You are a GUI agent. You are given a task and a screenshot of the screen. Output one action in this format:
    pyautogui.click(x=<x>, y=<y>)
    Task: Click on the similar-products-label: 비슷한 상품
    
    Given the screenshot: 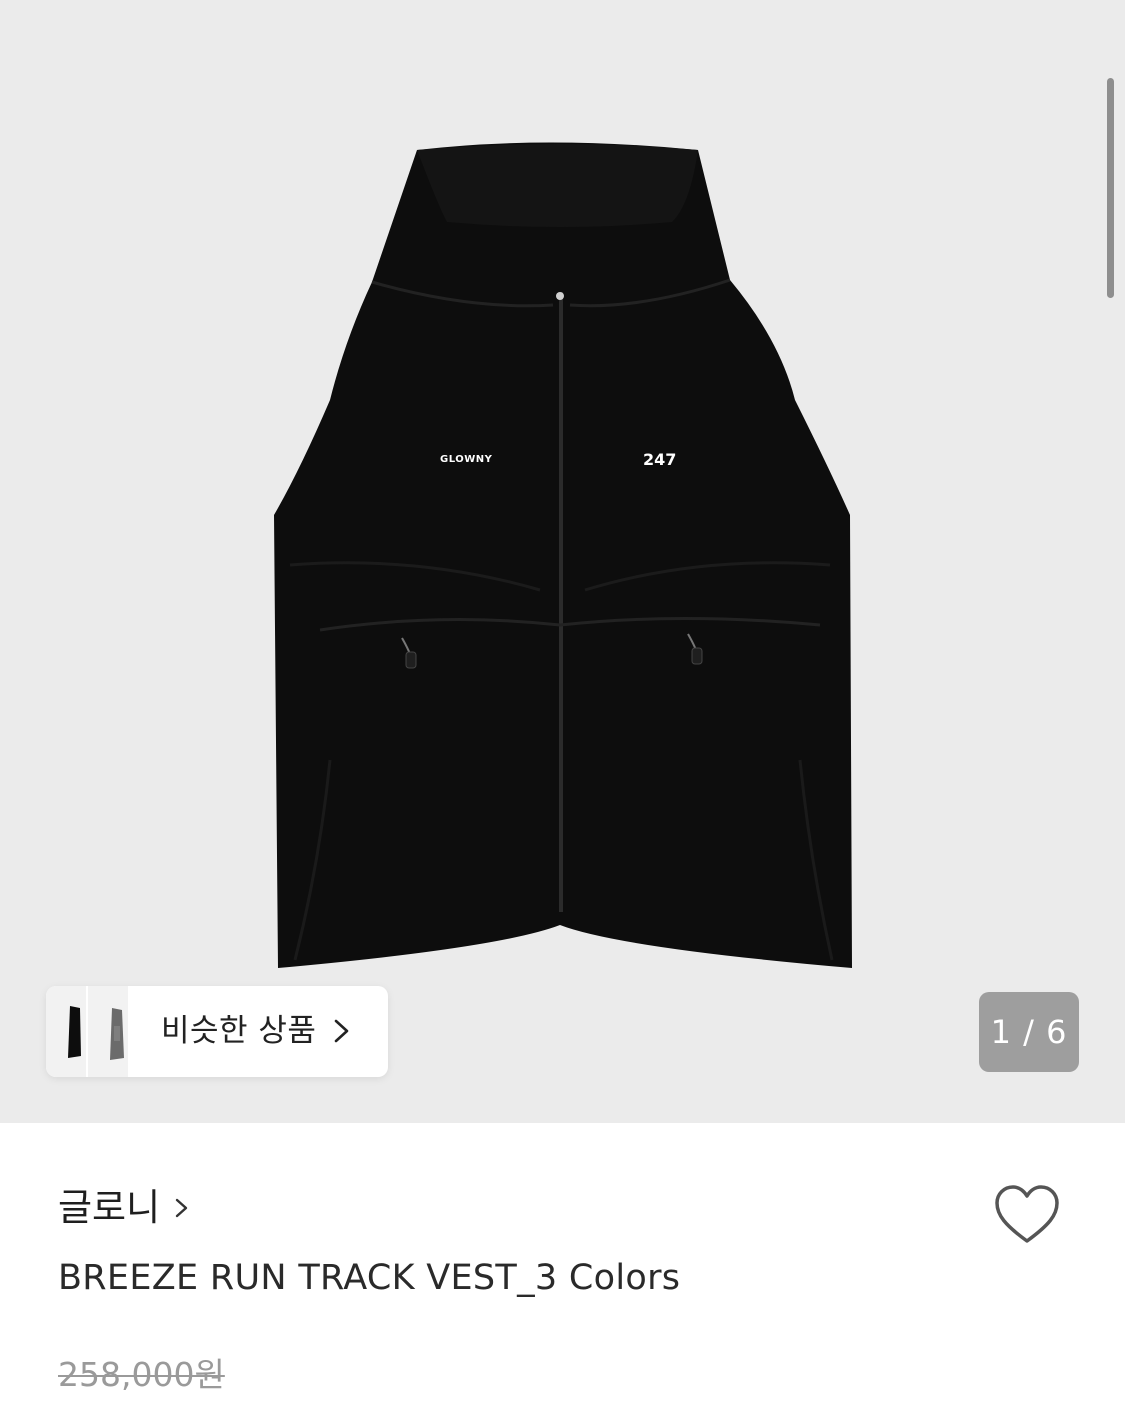 What is the action you would take?
    pyautogui.click(x=239, y=1031)
    